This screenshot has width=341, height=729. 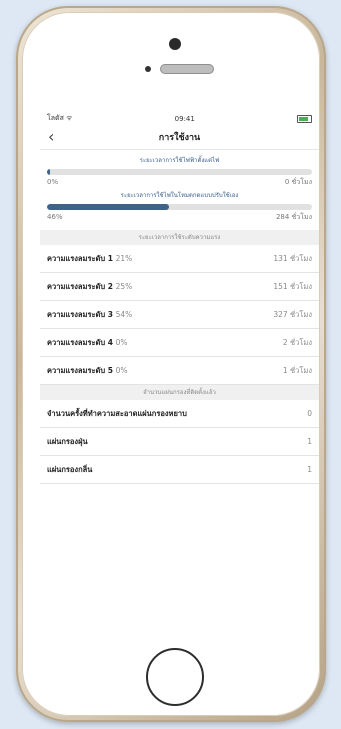 I want to click on carrier-wifi: โลตัส ᯤ, so click(x=60, y=118).